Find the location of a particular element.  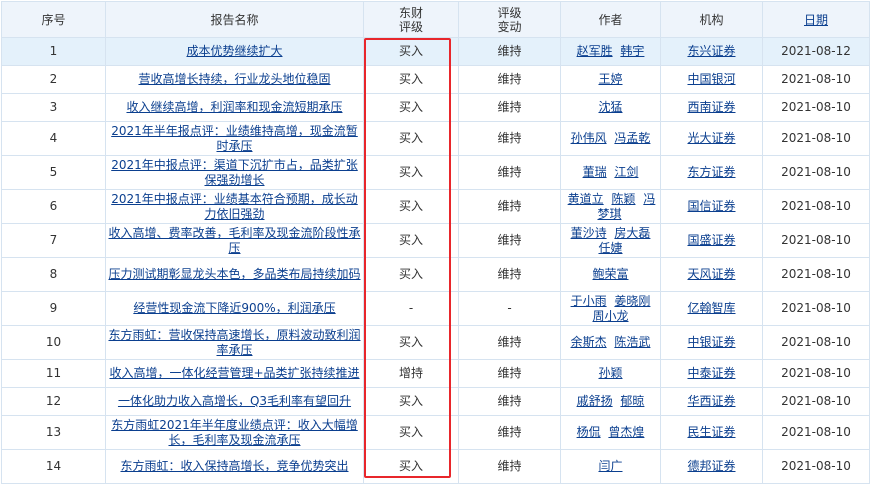

author-link: 于小雨 is located at coordinates (589, 301).